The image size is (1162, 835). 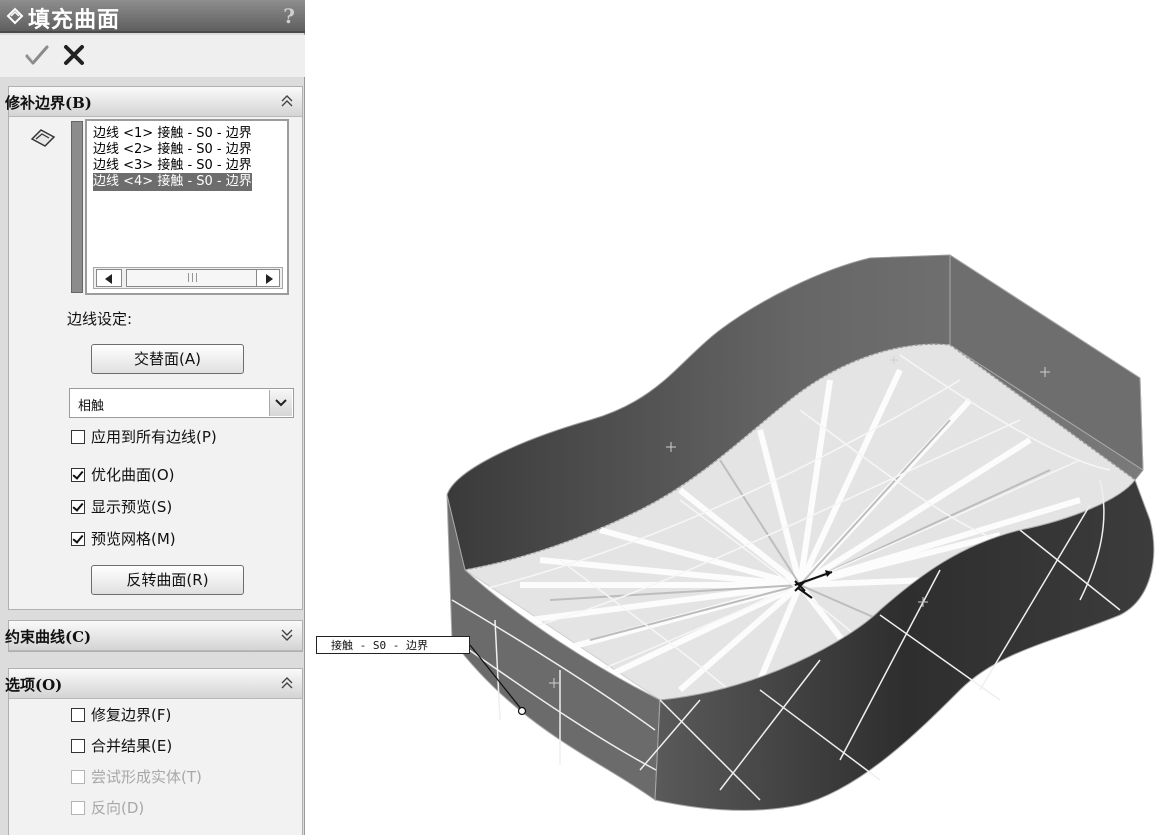 I want to click on callout-anchor, so click(x=522, y=711).